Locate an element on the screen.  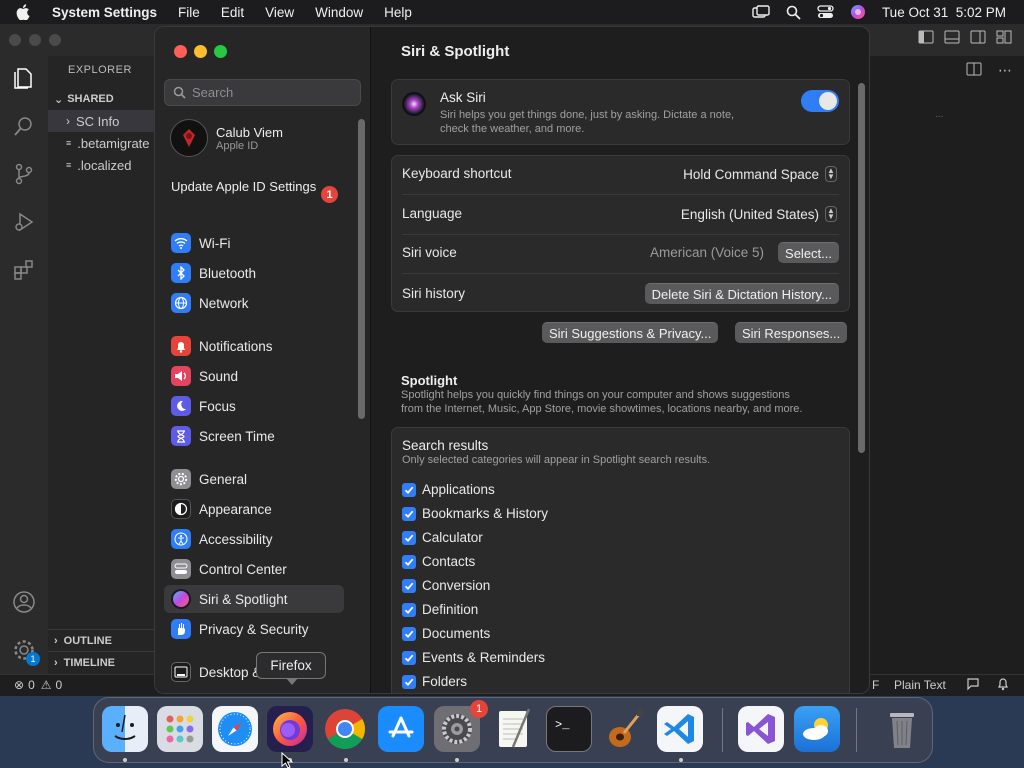
menu-help: Help is located at coordinates (398, 12).